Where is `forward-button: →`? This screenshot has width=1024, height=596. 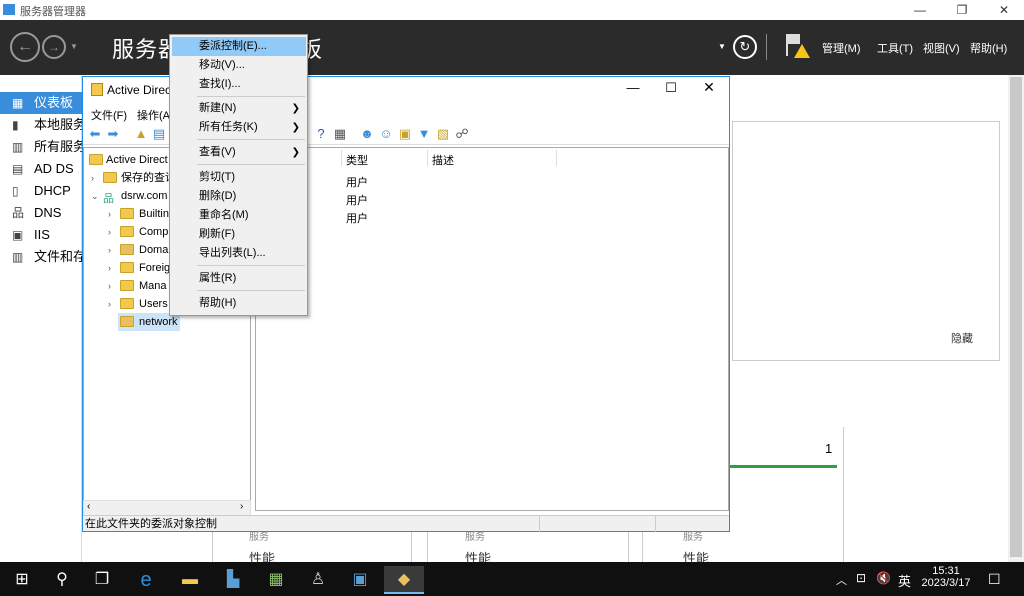
forward-button: → is located at coordinates (54, 47).